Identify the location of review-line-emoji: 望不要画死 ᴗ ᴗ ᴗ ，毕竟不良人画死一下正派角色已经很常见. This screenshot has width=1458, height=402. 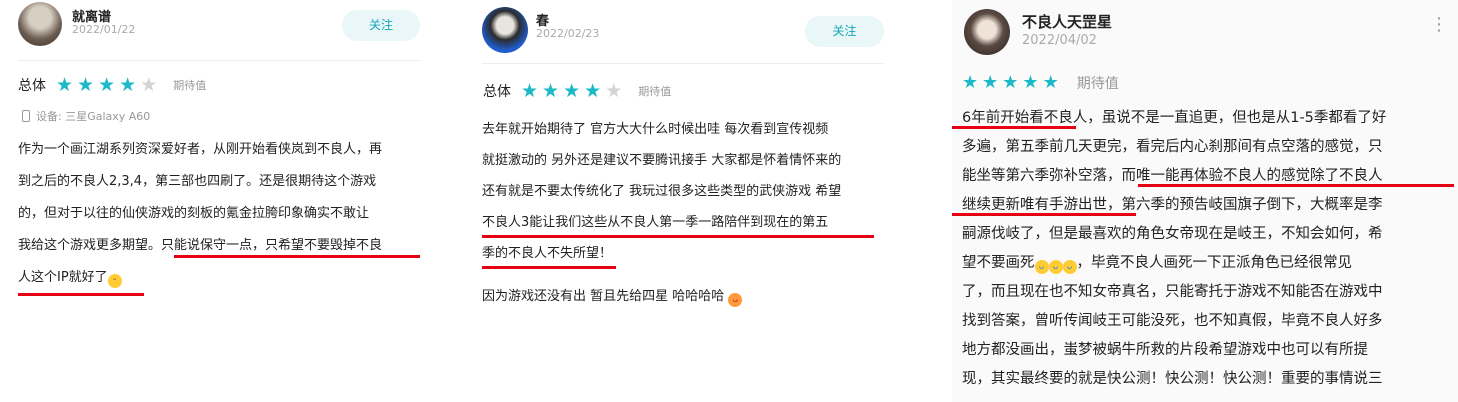
(1157, 262).